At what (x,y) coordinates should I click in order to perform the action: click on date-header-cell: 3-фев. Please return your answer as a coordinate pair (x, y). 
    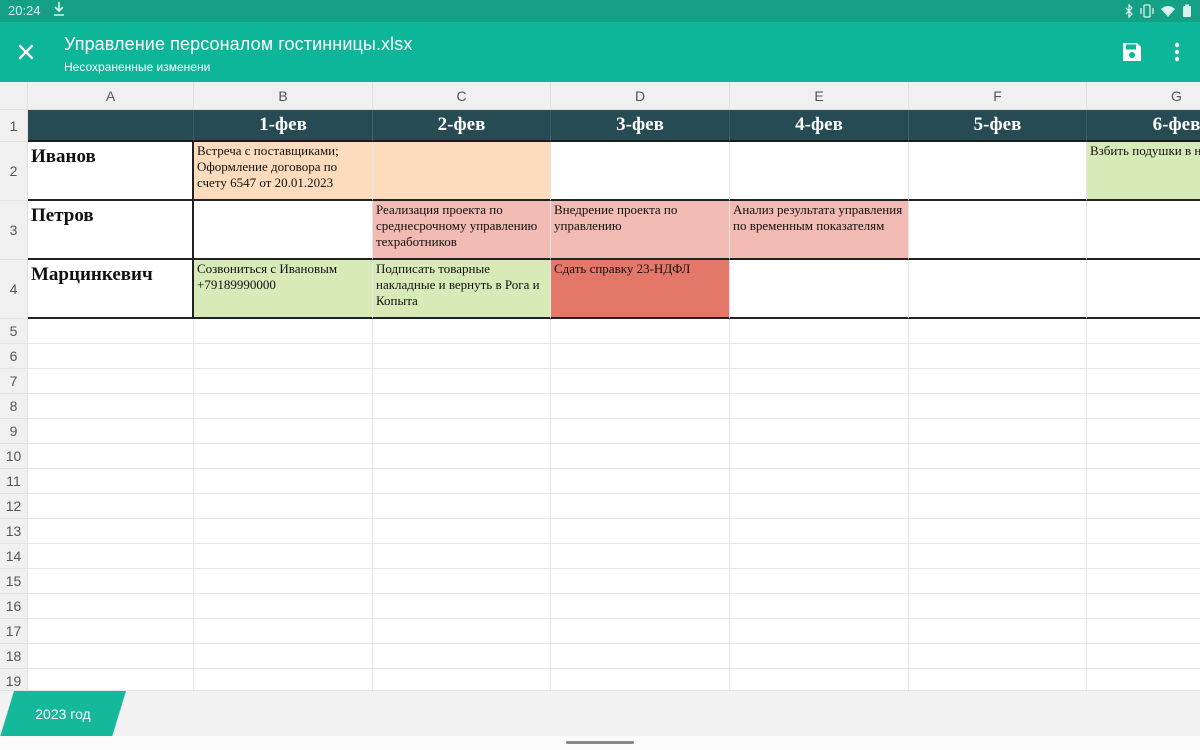
    Looking at the image, I should click on (640, 126).